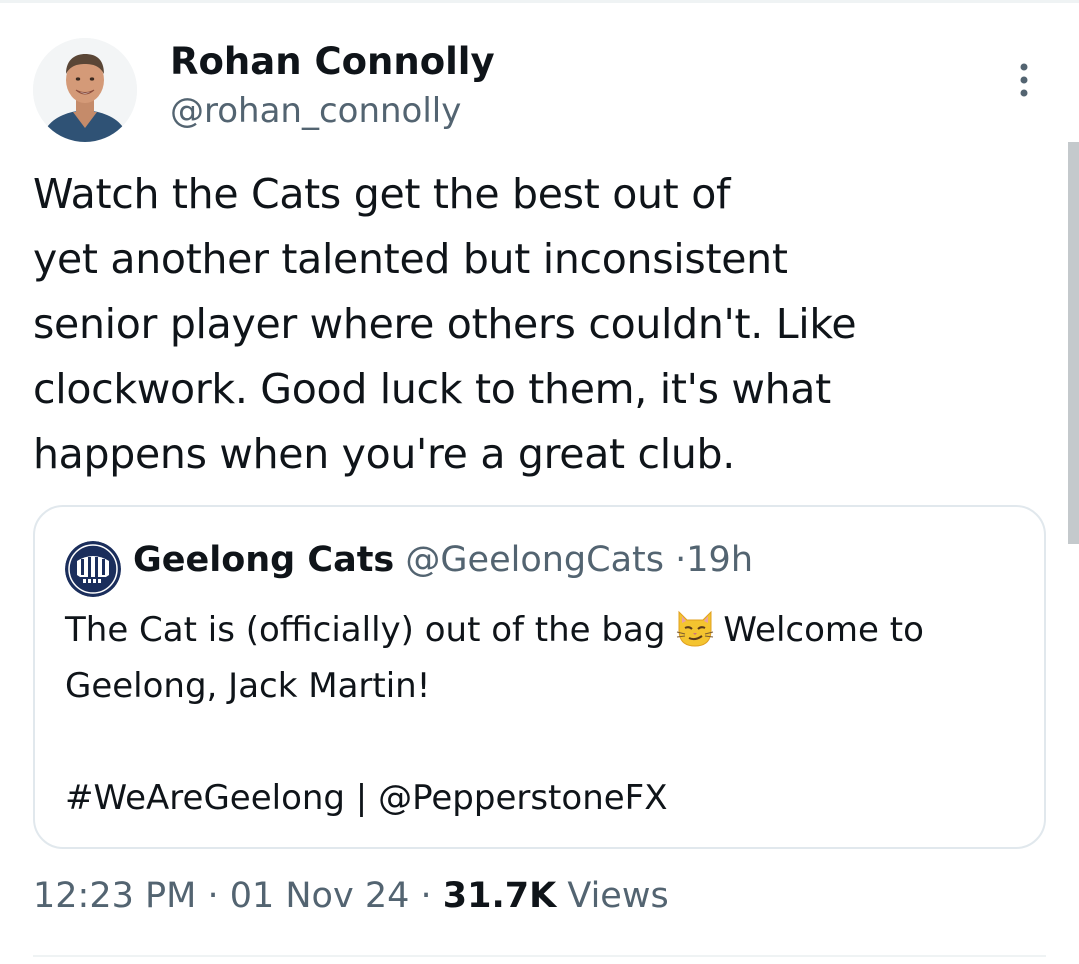 The height and width of the screenshot is (964, 1079). I want to click on tweet-footer: 12:23 PM · 01 Nov 24 · 31.7K Views, so click(351, 896).